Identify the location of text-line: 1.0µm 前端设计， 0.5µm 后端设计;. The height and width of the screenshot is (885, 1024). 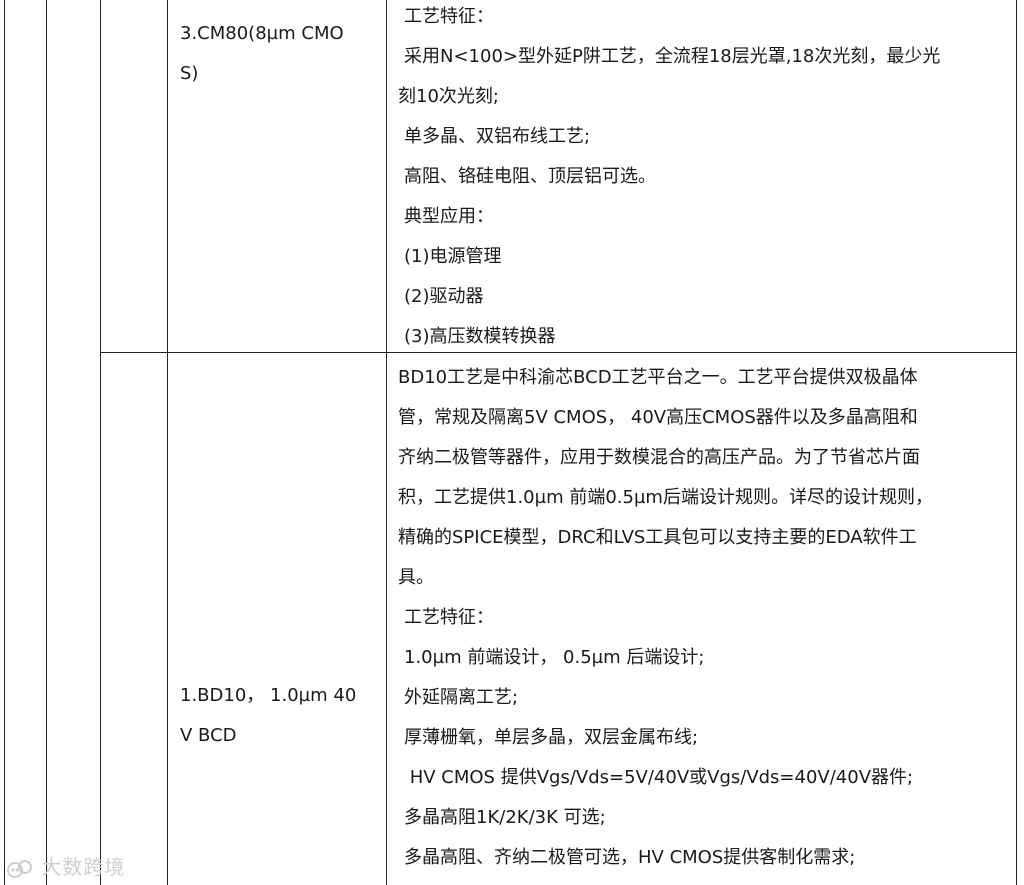
(554, 657).